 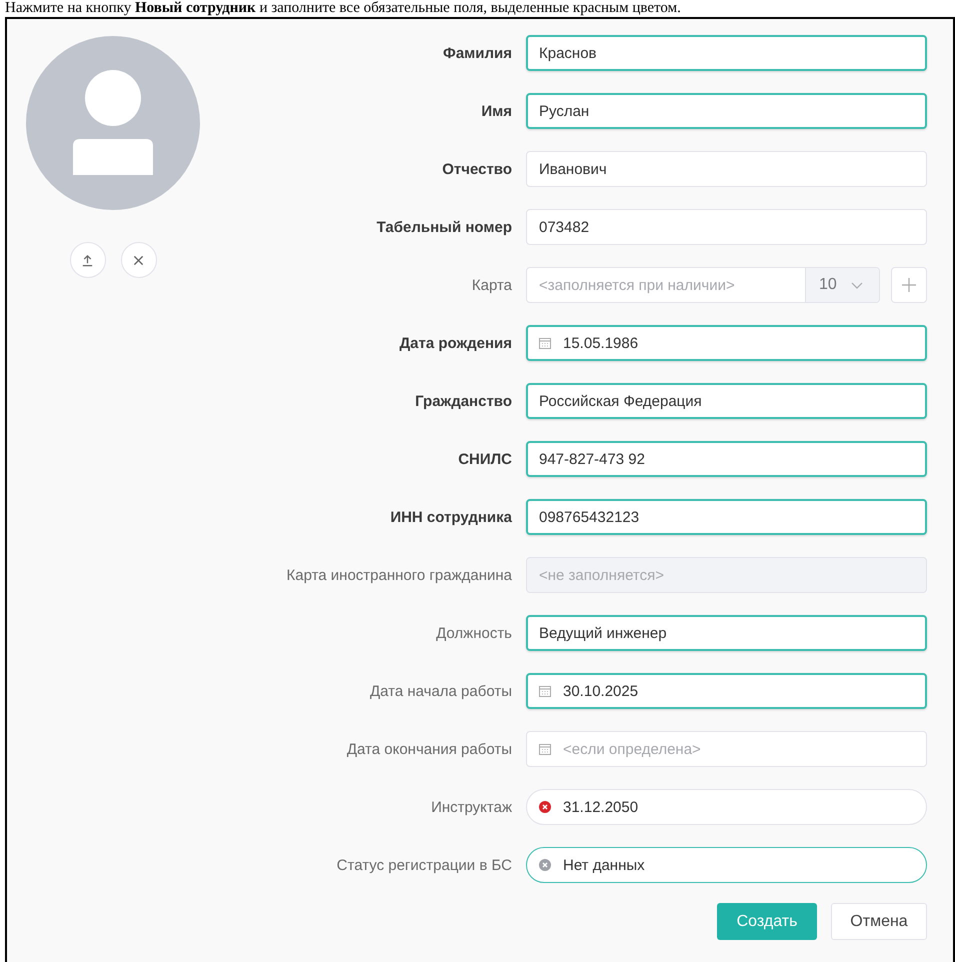 I want to click on close-icon, so click(x=138, y=260).